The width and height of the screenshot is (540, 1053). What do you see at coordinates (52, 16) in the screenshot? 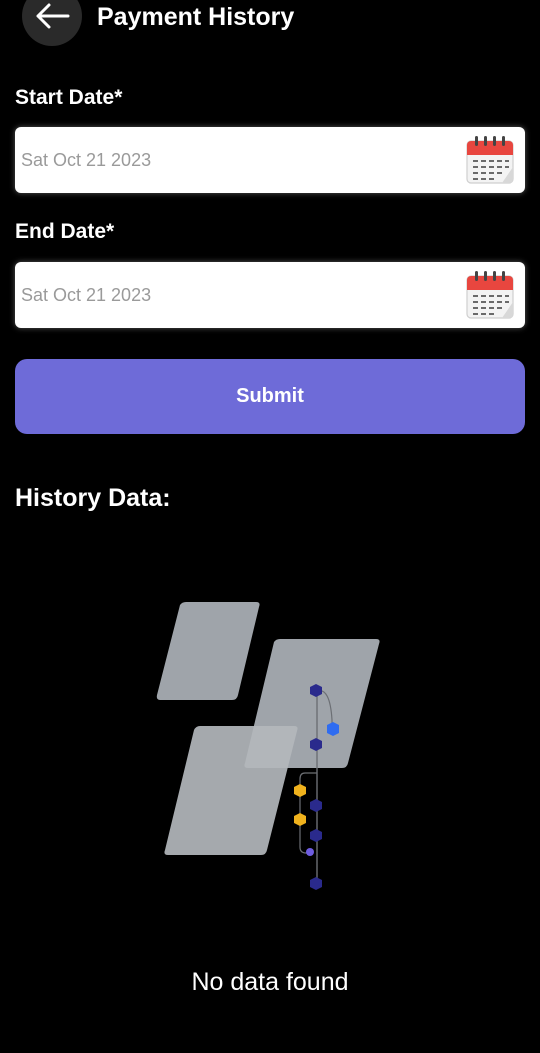
I see `arrow-left-icon` at bounding box center [52, 16].